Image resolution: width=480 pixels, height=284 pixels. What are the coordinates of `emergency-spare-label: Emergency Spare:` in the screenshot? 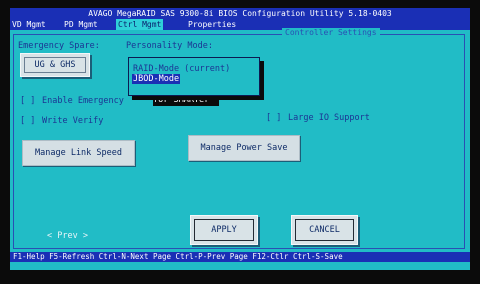 It's located at (59, 46).